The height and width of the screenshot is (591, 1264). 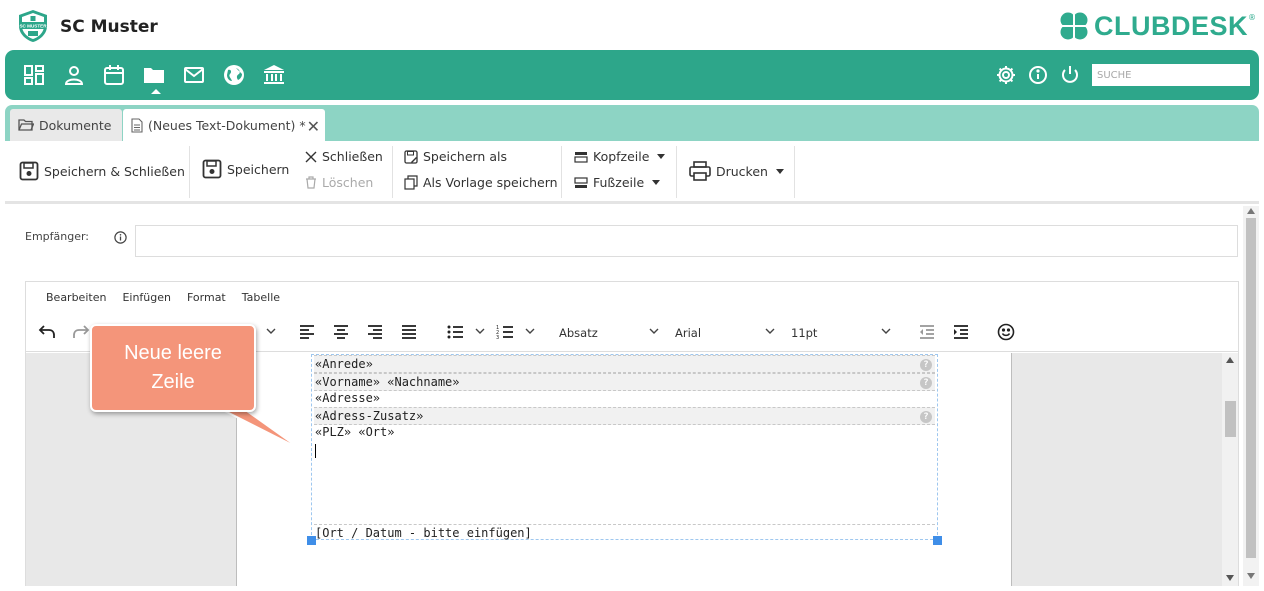 What do you see at coordinates (154, 75) in the screenshot?
I see `folder-icon` at bounding box center [154, 75].